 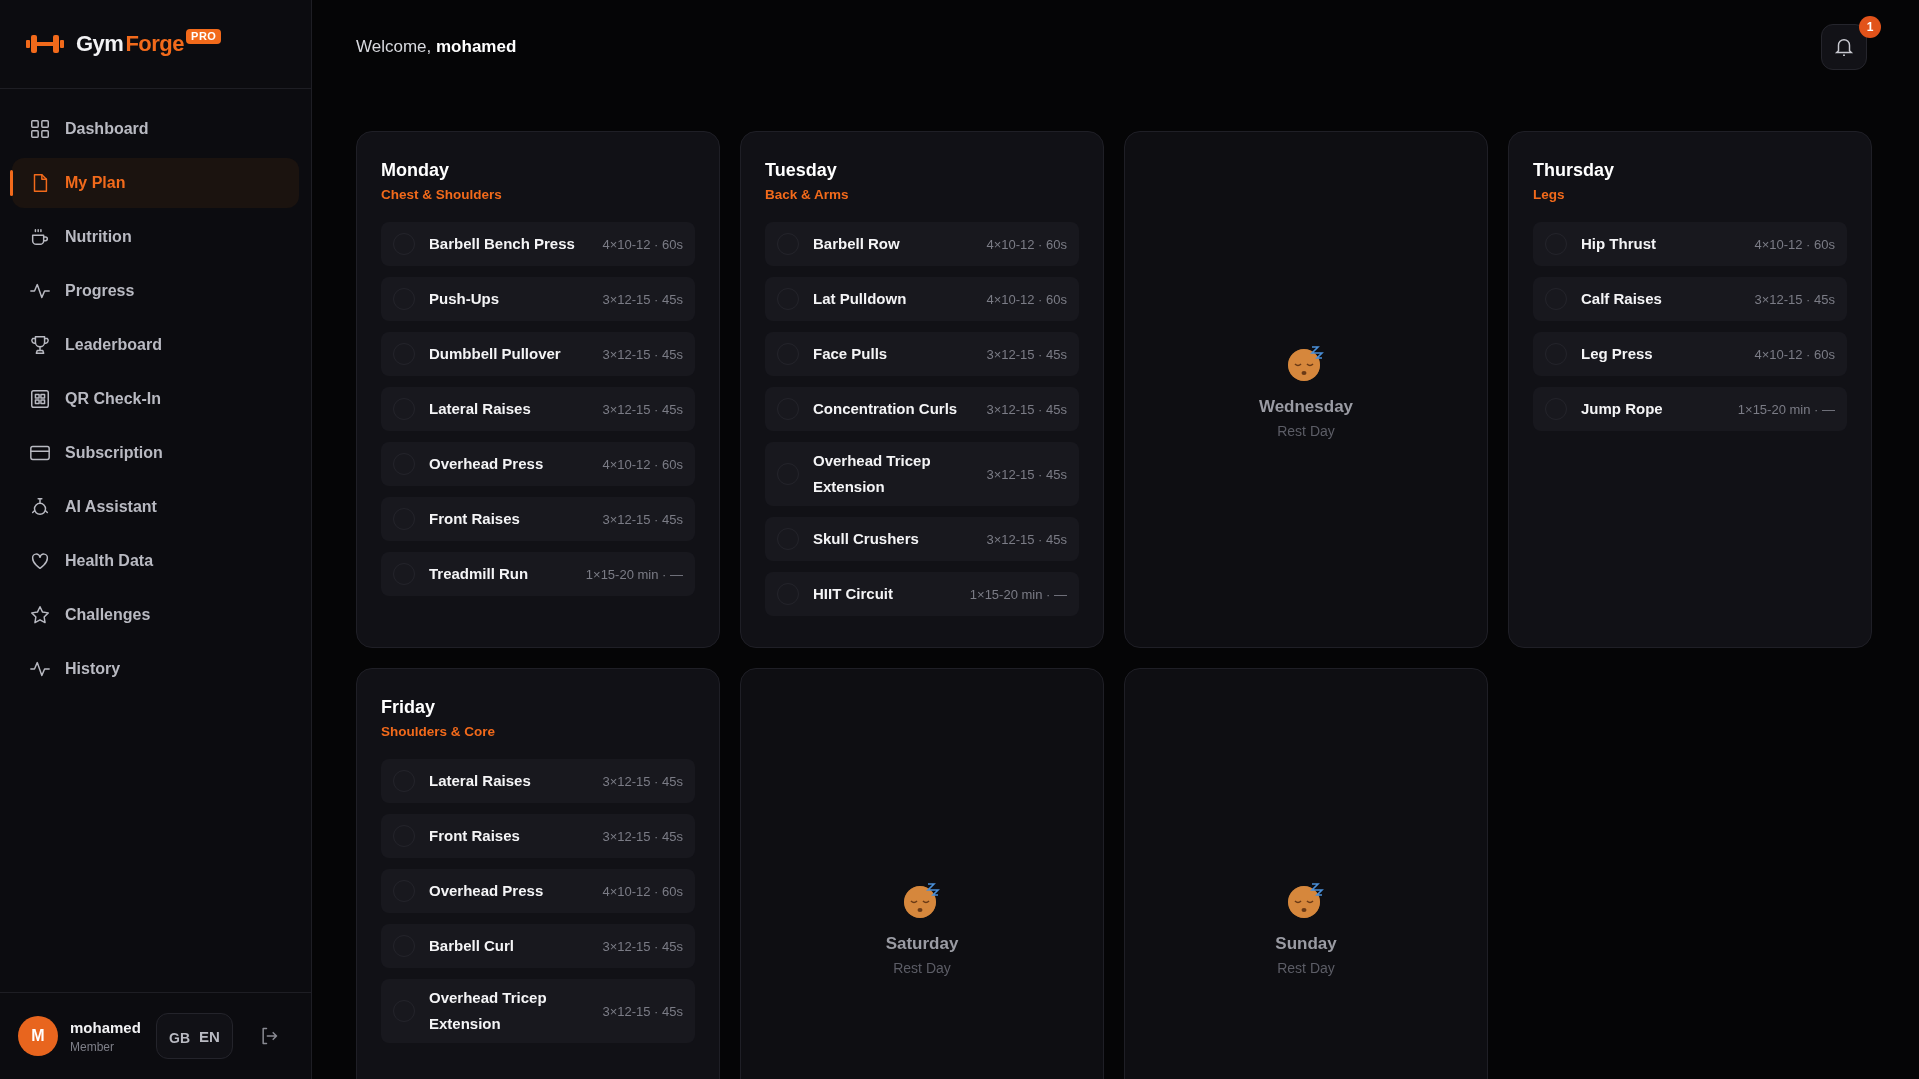 I want to click on sidebar-item: QR Check-In, so click(x=155, y=399).